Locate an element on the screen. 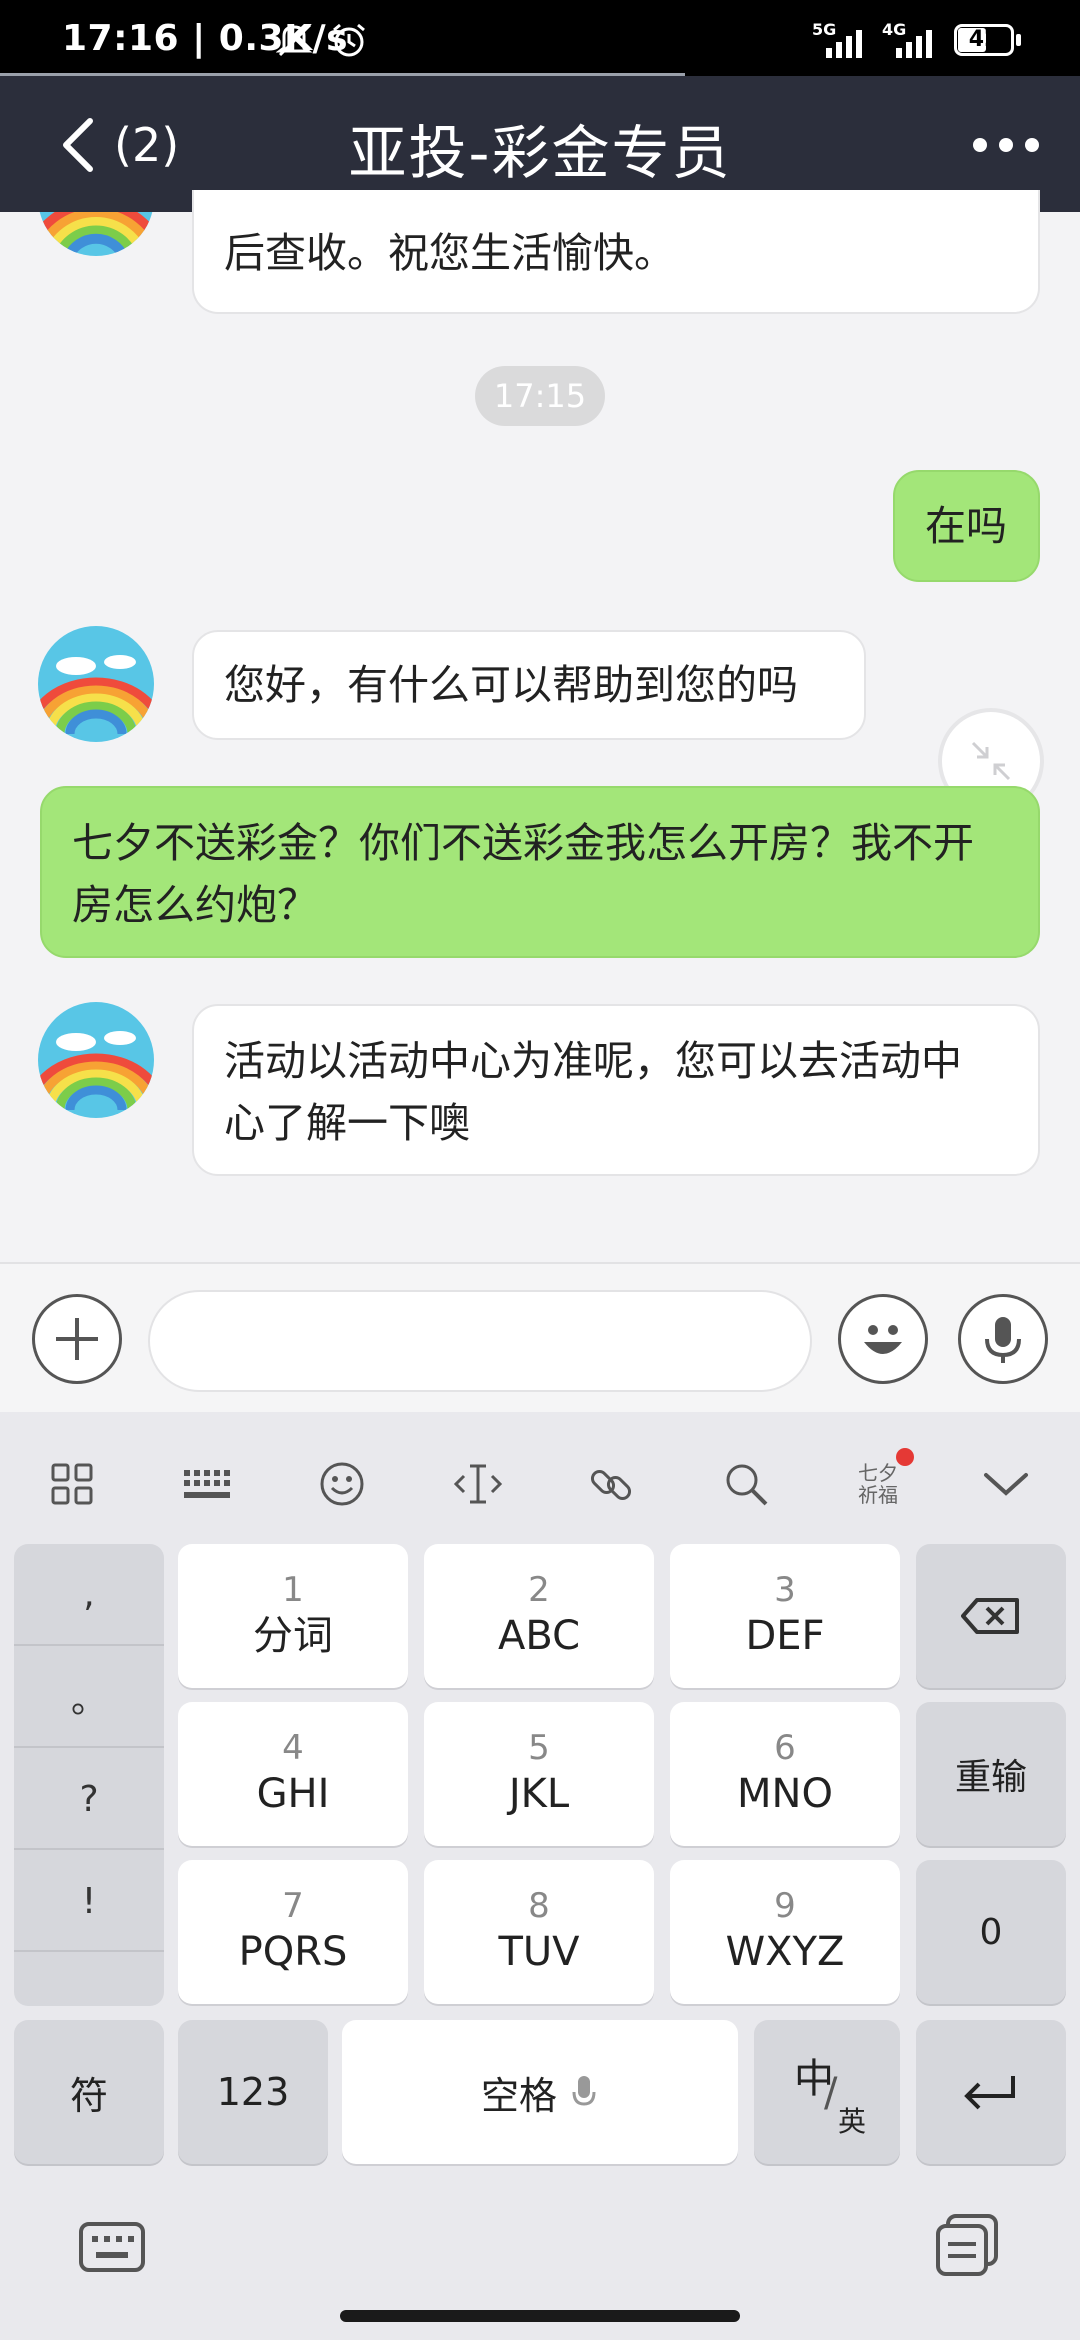  numbers-key: 123 is located at coordinates (253, 2092).